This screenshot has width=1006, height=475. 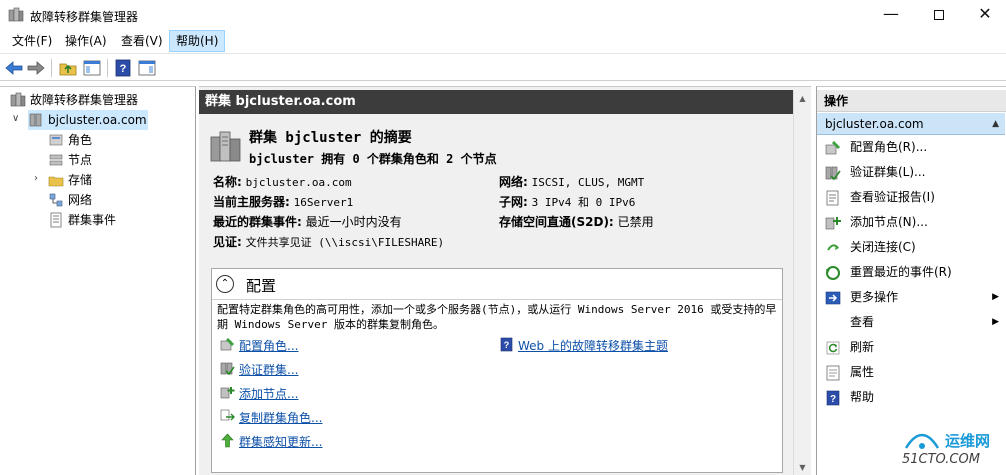 I want to click on field-events-value: 最近一小时内没有, so click(x=354, y=222).